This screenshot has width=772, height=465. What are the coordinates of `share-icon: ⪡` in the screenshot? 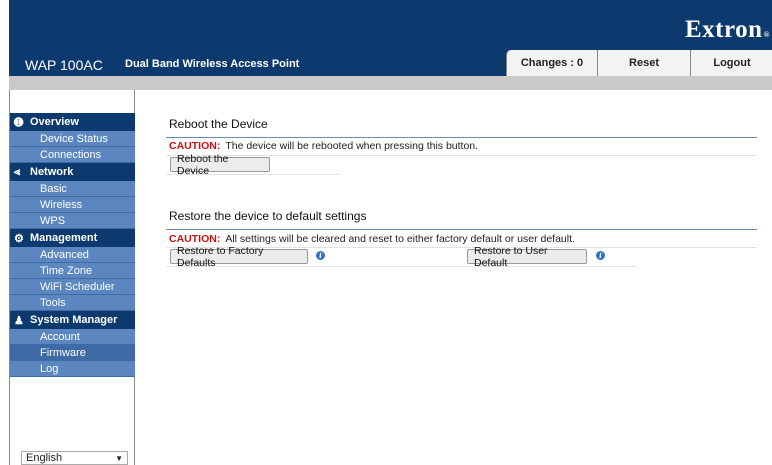 It's located at (17, 171).